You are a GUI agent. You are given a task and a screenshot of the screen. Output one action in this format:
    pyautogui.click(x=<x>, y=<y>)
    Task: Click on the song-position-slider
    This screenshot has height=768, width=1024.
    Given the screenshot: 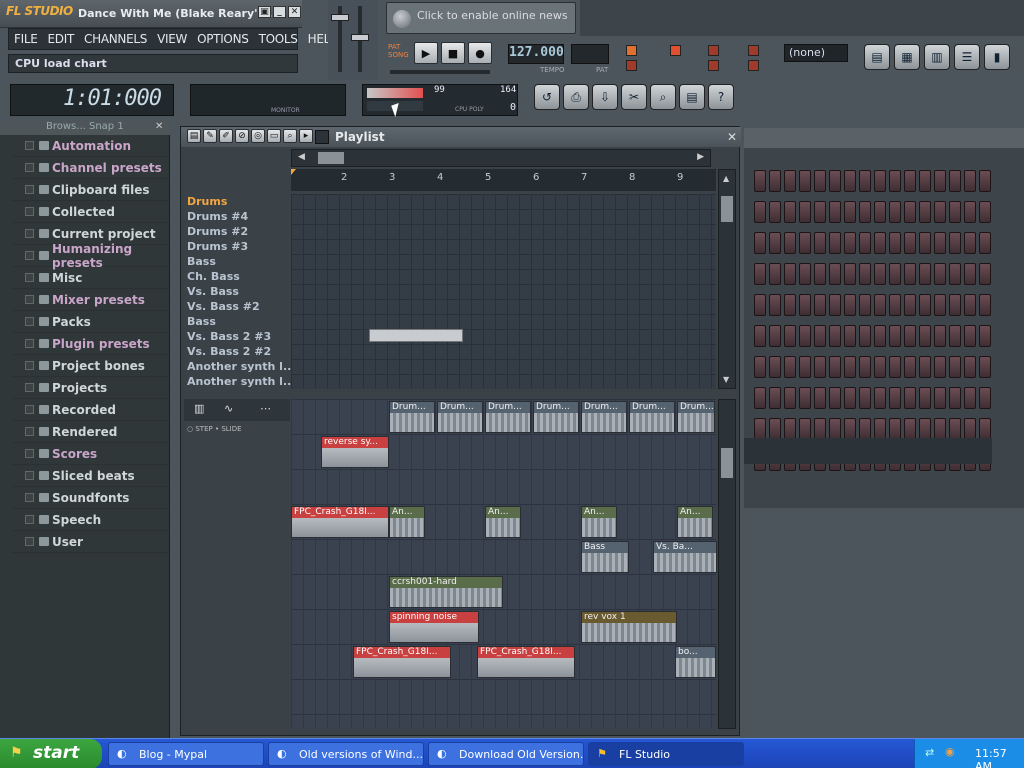 What is the action you would take?
    pyautogui.click(x=440, y=72)
    